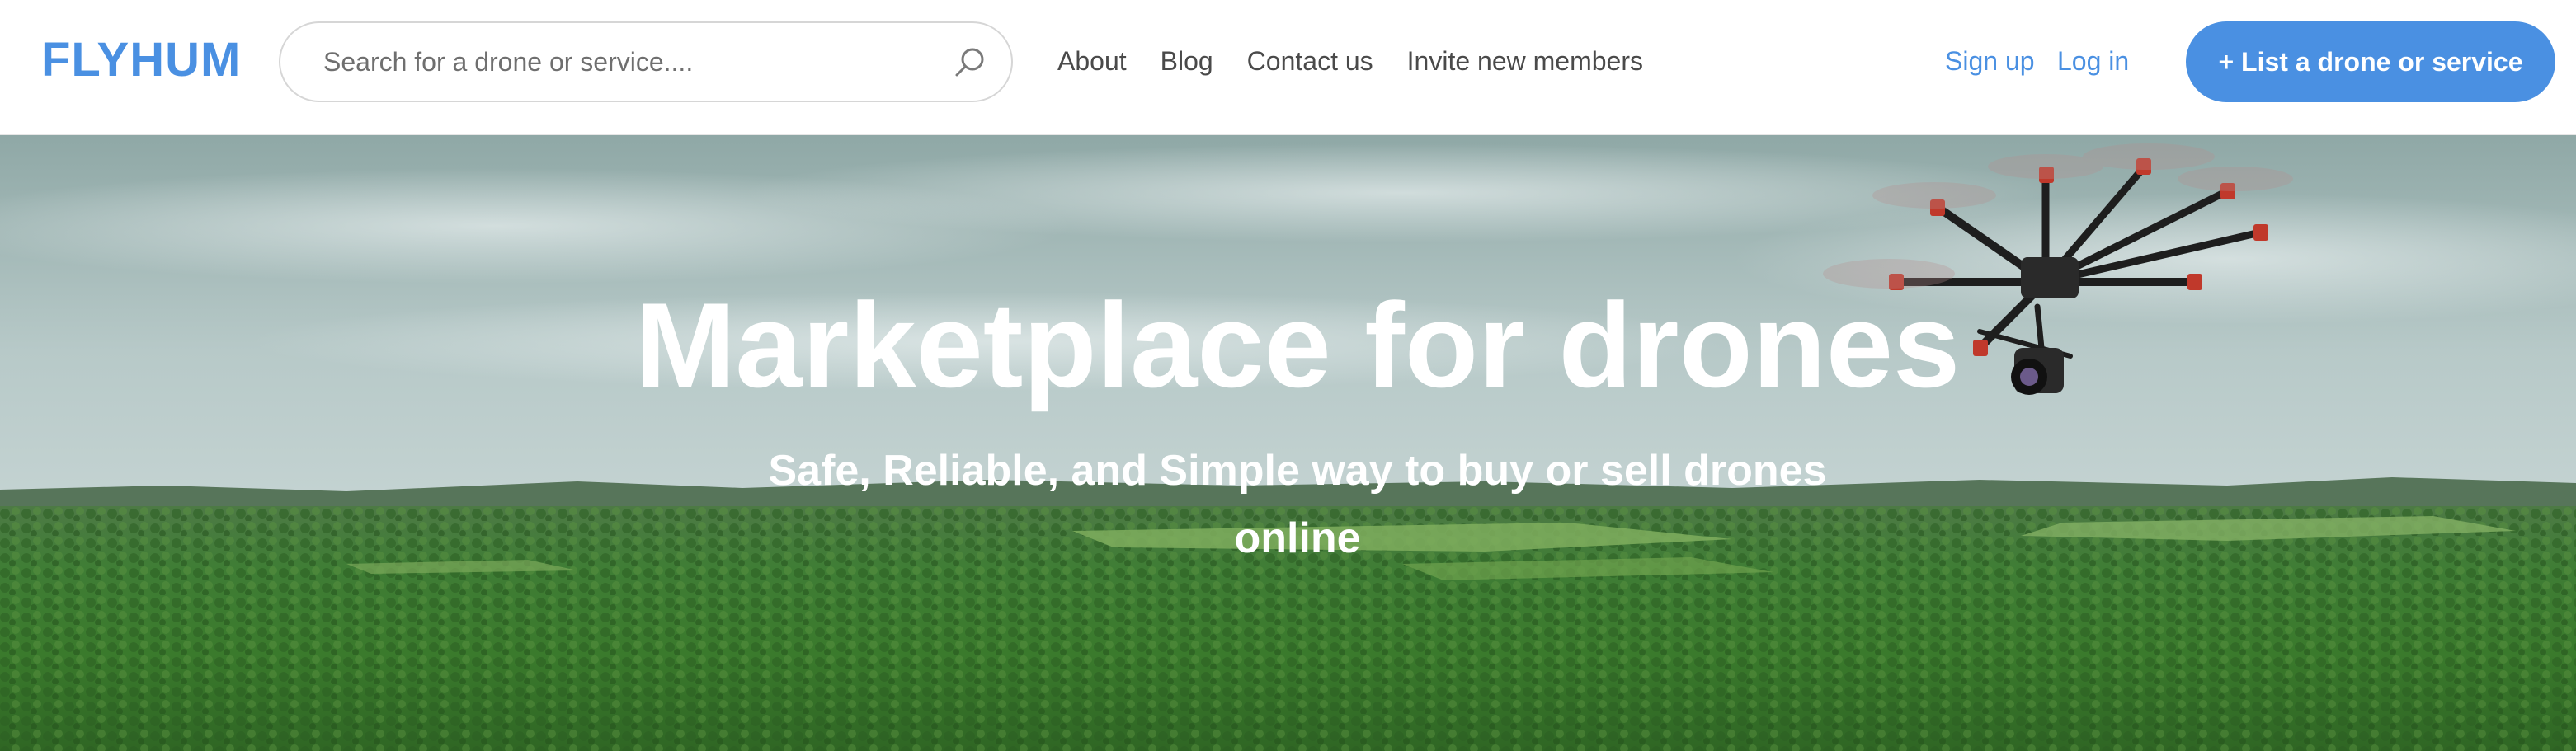 This screenshot has width=2576, height=751. Describe the element at coordinates (1297, 345) in the screenshot. I see `hero-title: Marketplace for drones` at that location.